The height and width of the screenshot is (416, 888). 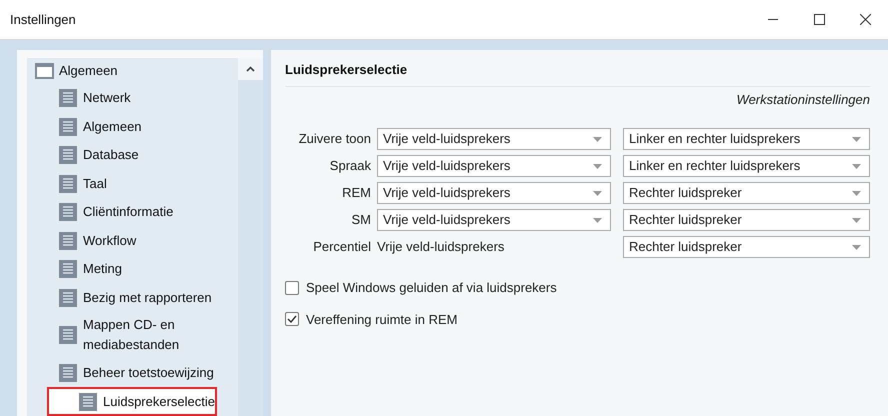 What do you see at coordinates (350, 166) in the screenshot?
I see `row-label: Spraak` at bounding box center [350, 166].